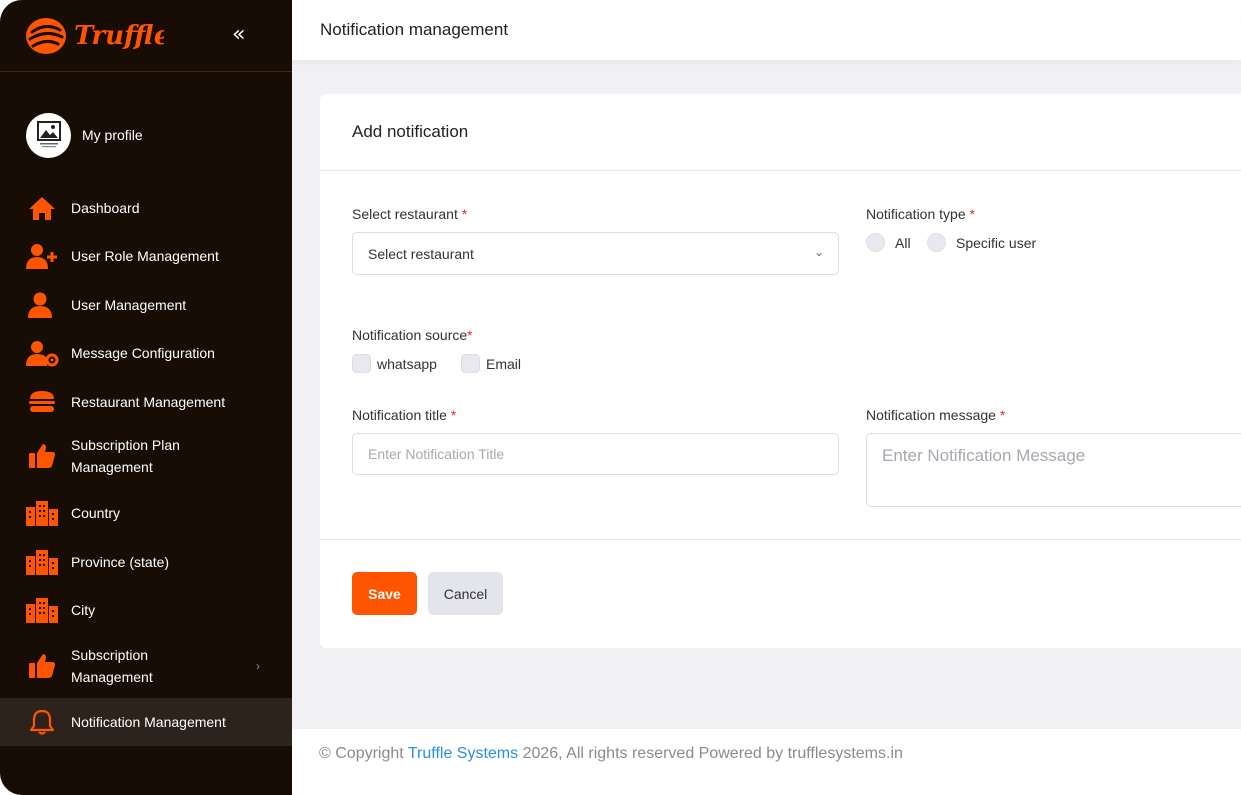 The width and height of the screenshot is (1241, 795). I want to click on checkbox-label: Email, so click(504, 363).